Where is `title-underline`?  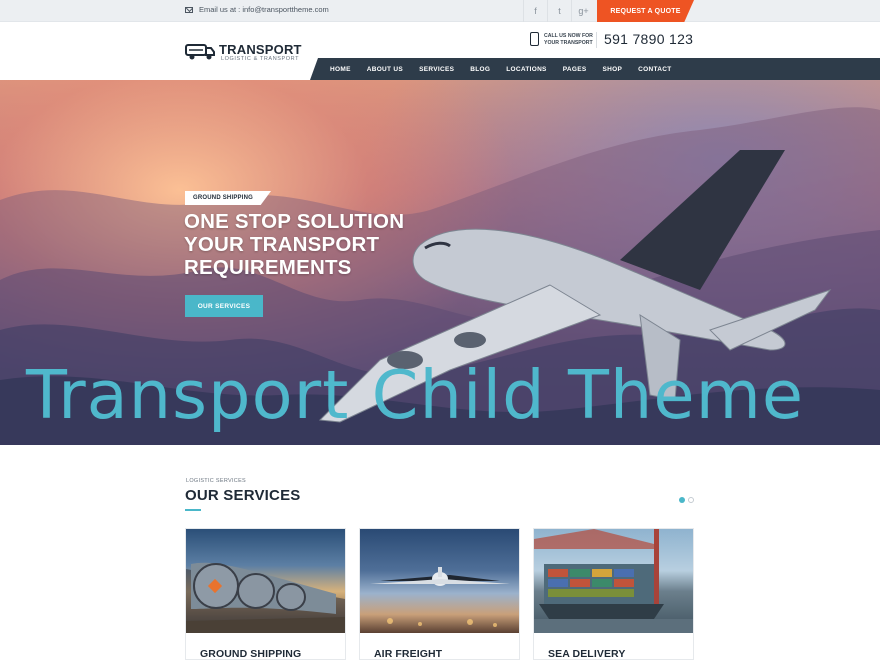 title-underline is located at coordinates (193, 510).